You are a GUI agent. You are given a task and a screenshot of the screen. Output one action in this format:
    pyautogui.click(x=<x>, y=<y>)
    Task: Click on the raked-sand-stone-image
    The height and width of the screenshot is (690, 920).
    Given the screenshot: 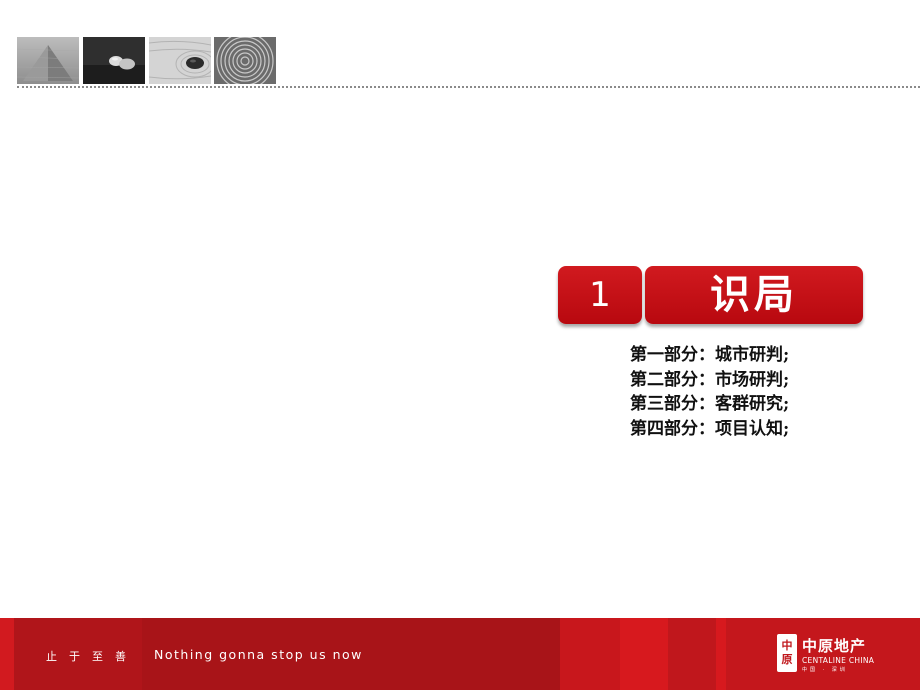 What is the action you would take?
    pyautogui.click(x=180, y=60)
    